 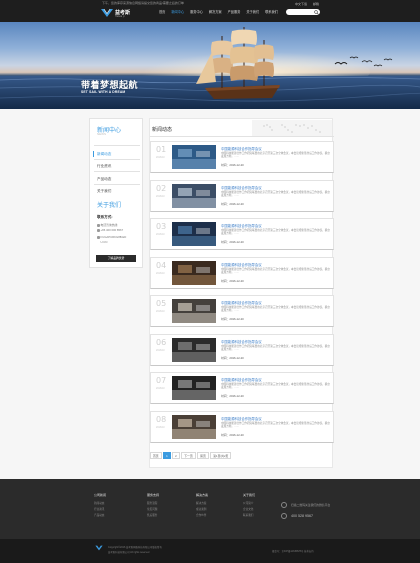 I want to click on main-nav: 首页 新闻中心 服务中心 解决方案 产品服务 关于我们 联系我们, so click(x=218, y=12).